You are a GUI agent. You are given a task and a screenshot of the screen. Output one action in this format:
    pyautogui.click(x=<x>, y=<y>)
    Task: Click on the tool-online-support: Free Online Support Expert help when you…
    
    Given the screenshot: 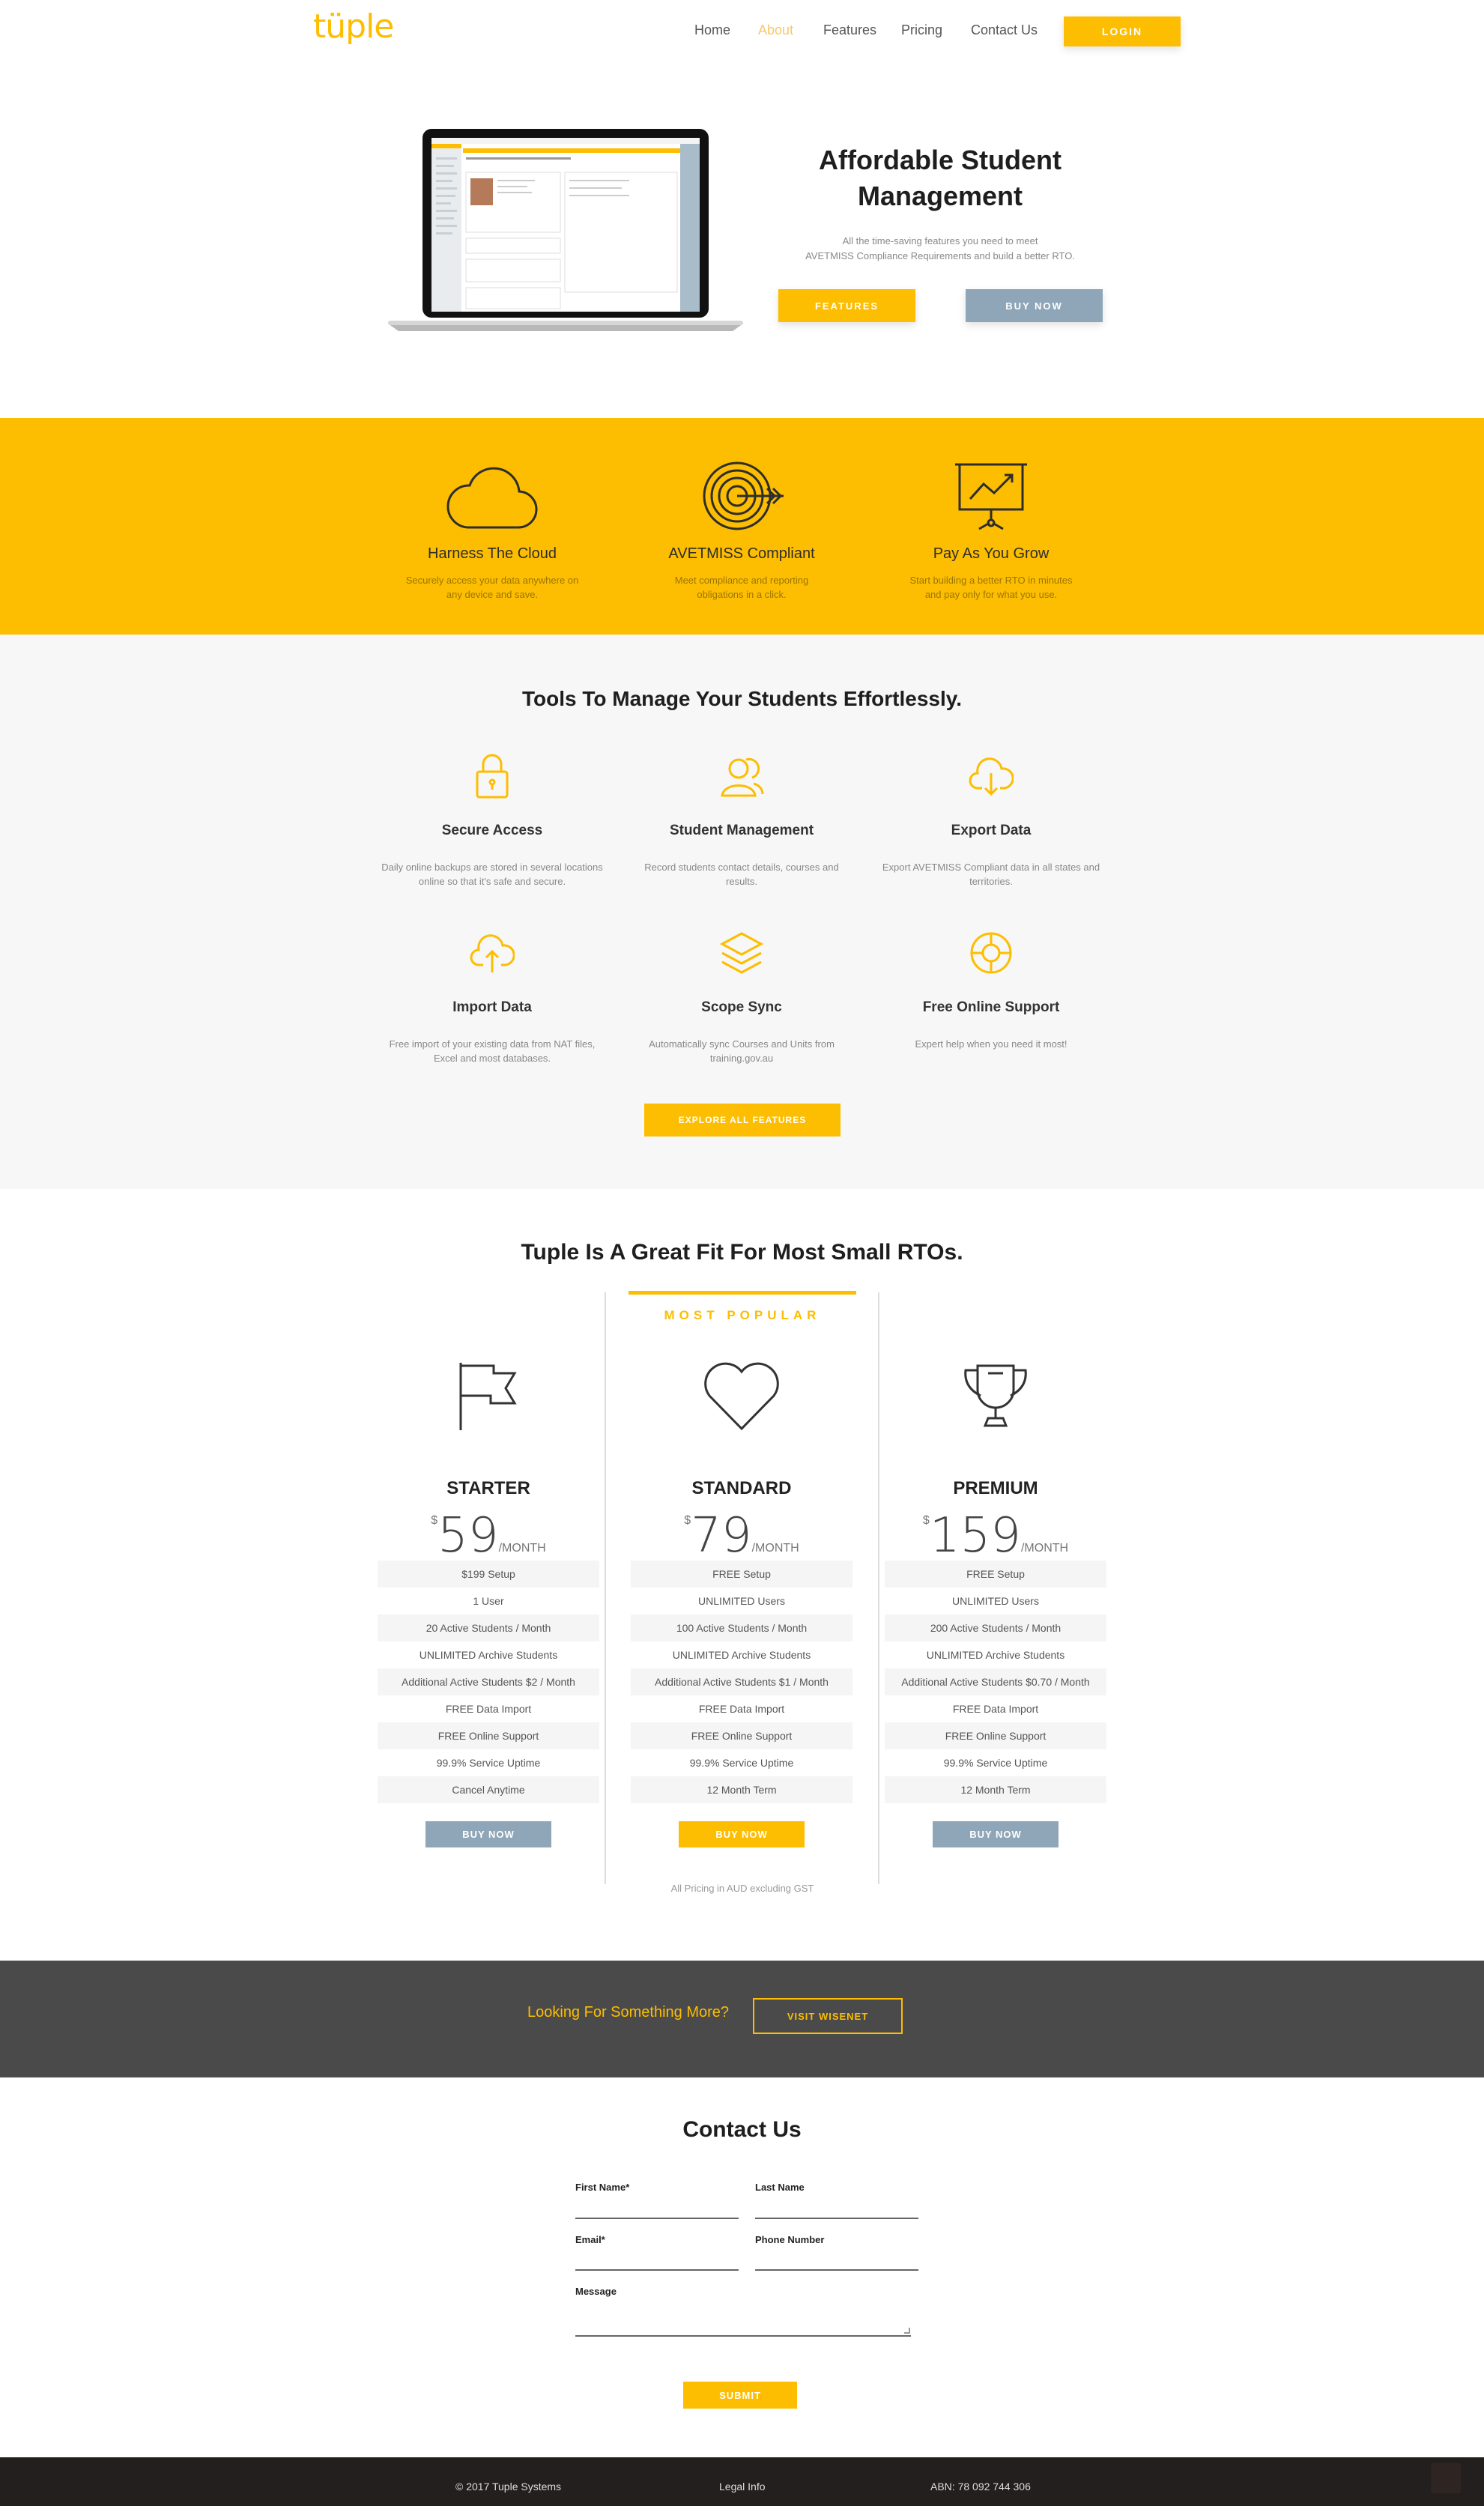 What is the action you would take?
    pyautogui.click(x=991, y=990)
    